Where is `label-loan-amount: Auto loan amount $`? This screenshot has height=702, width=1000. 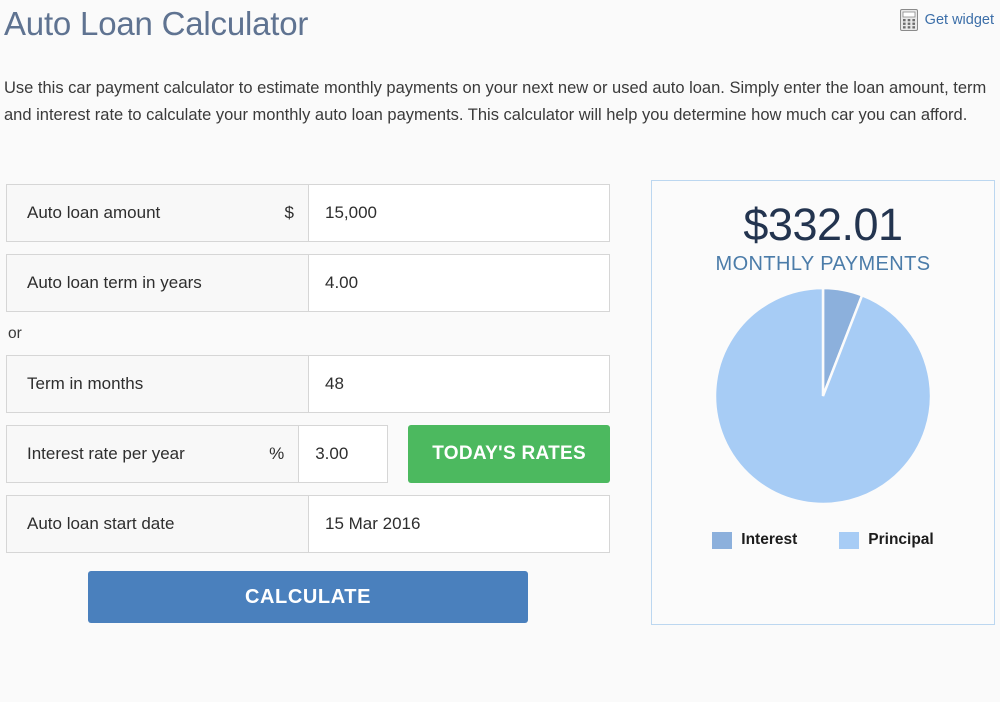 label-loan-amount: Auto loan amount $ is located at coordinates (157, 213).